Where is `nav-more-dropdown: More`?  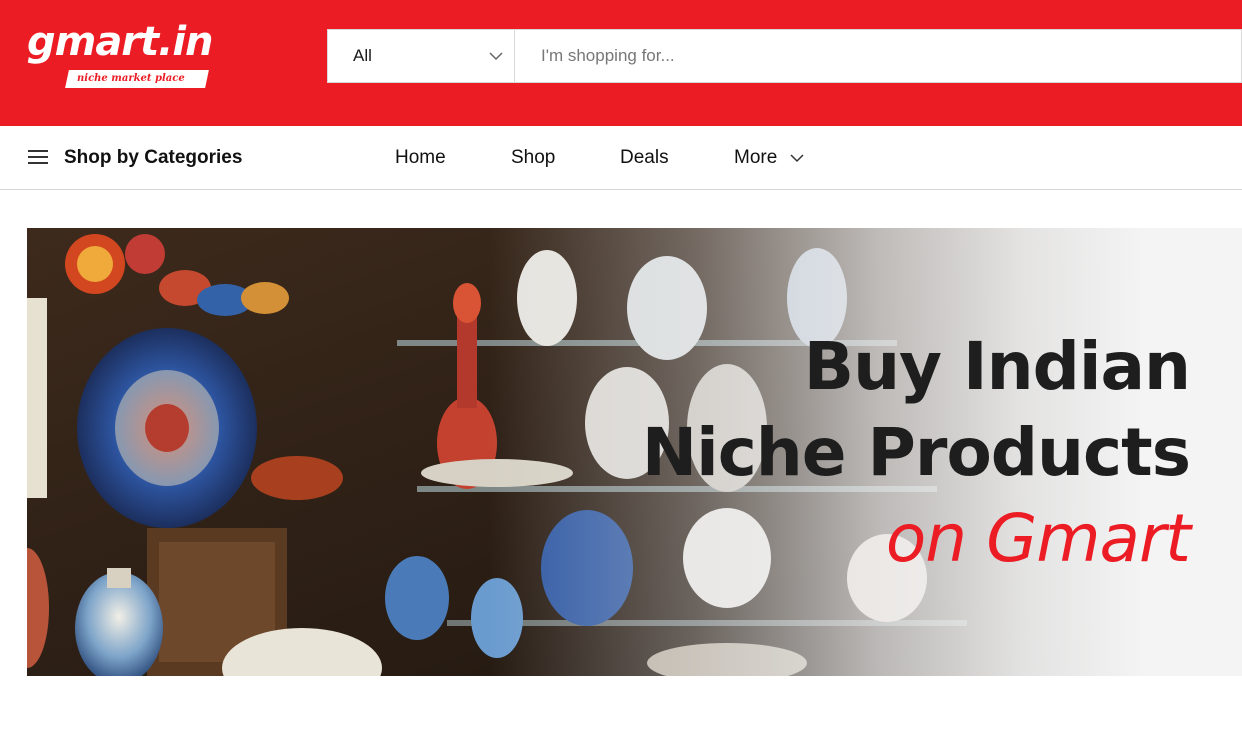 nav-more-dropdown: More is located at coordinates (769, 157).